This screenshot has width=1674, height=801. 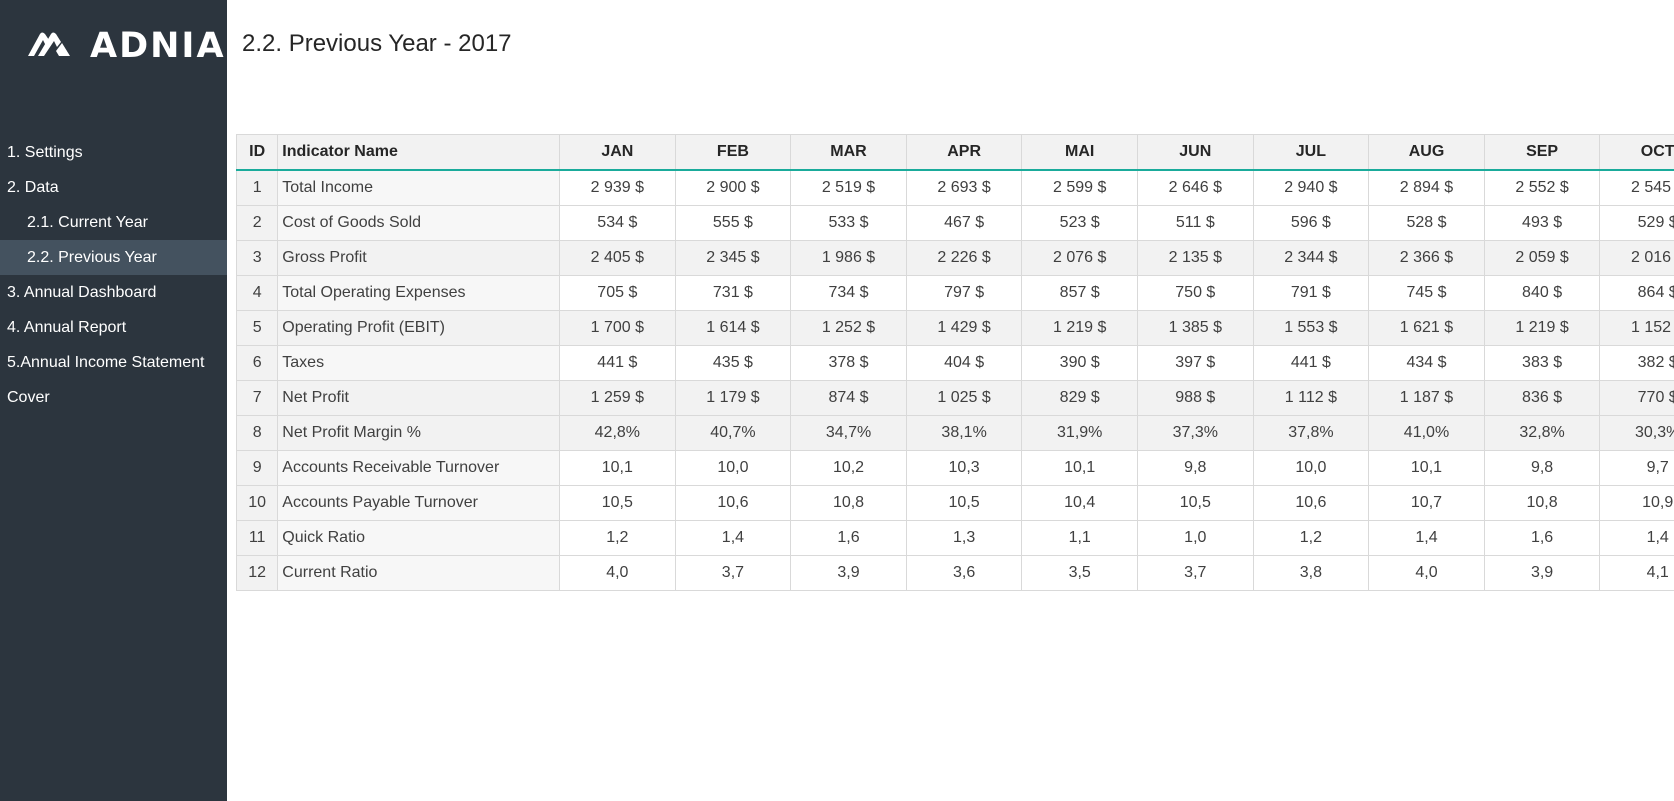 What do you see at coordinates (617, 328) in the screenshot?
I see `value-cell-jan: 1 700 $` at bounding box center [617, 328].